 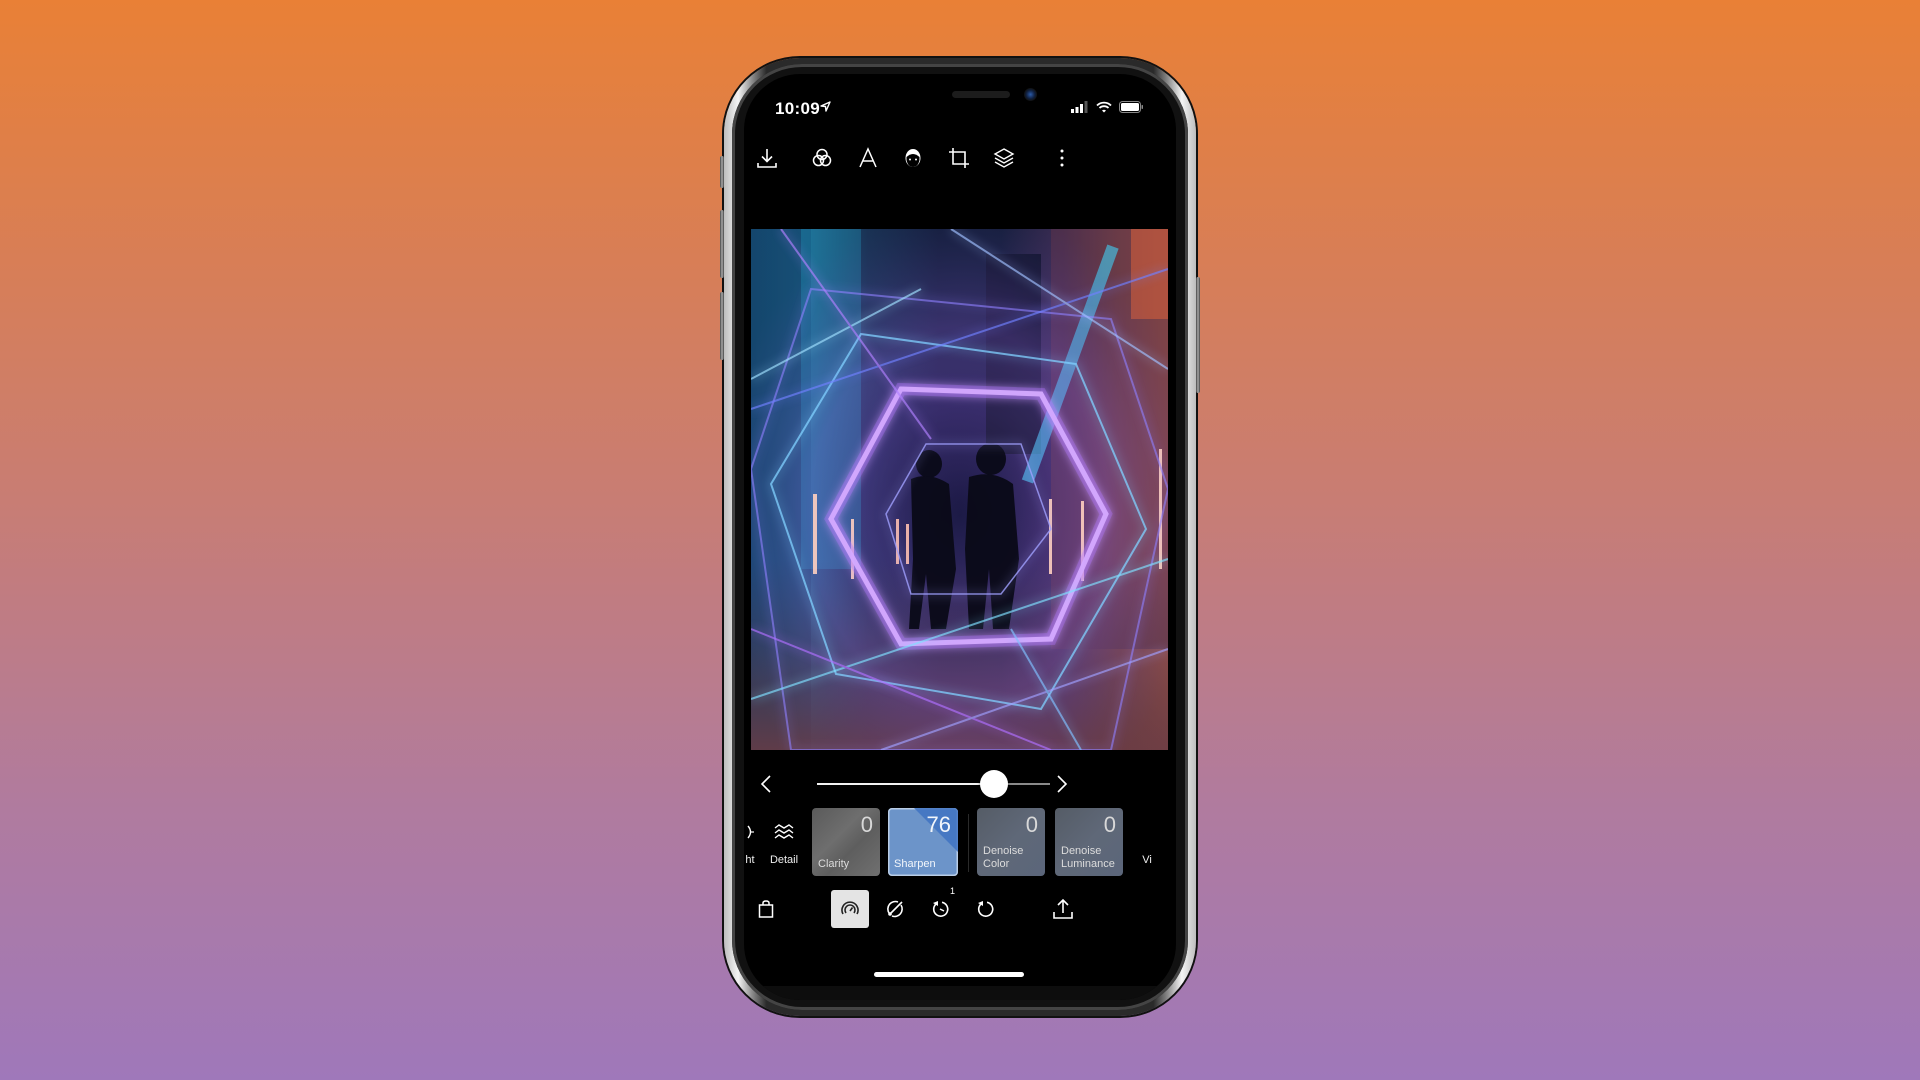 I want to click on download-icon, so click(x=767, y=158).